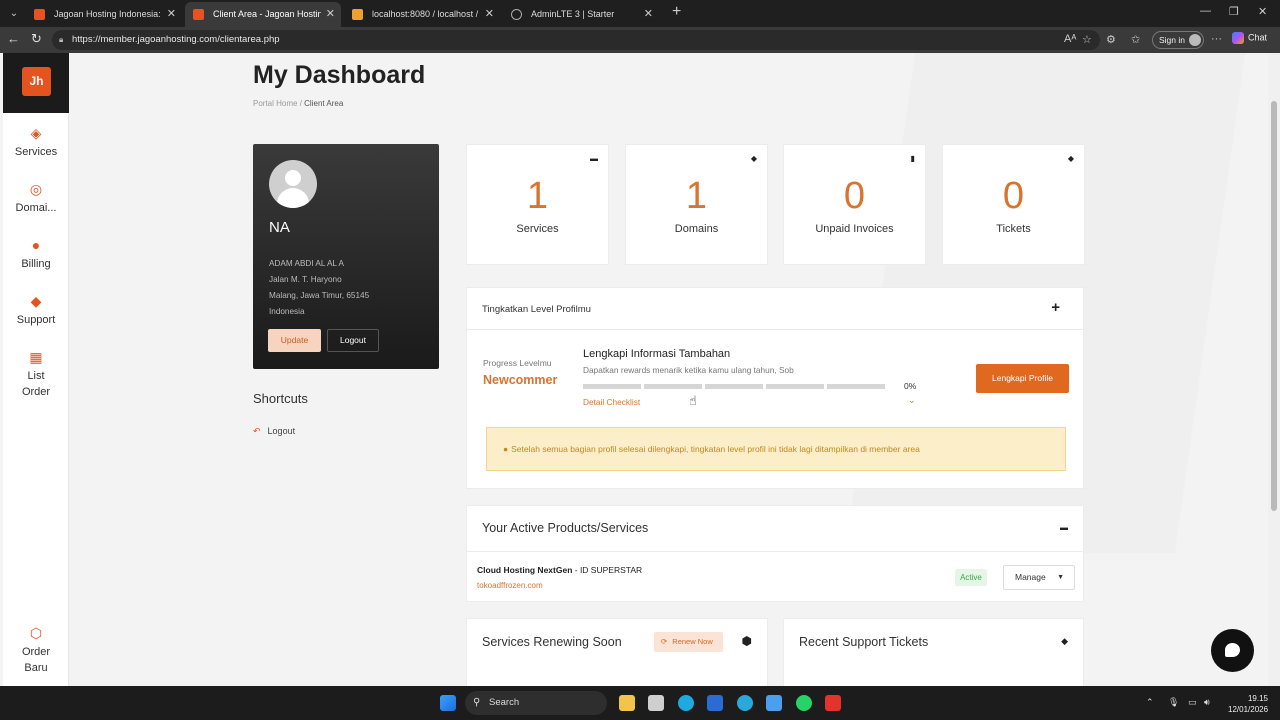 The height and width of the screenshot is (720, 1280). Describe the element at coordinates (775, 309) in the screenshot. I see `level-panel-header: Tingkatkan Level Profilmu +` at that location.